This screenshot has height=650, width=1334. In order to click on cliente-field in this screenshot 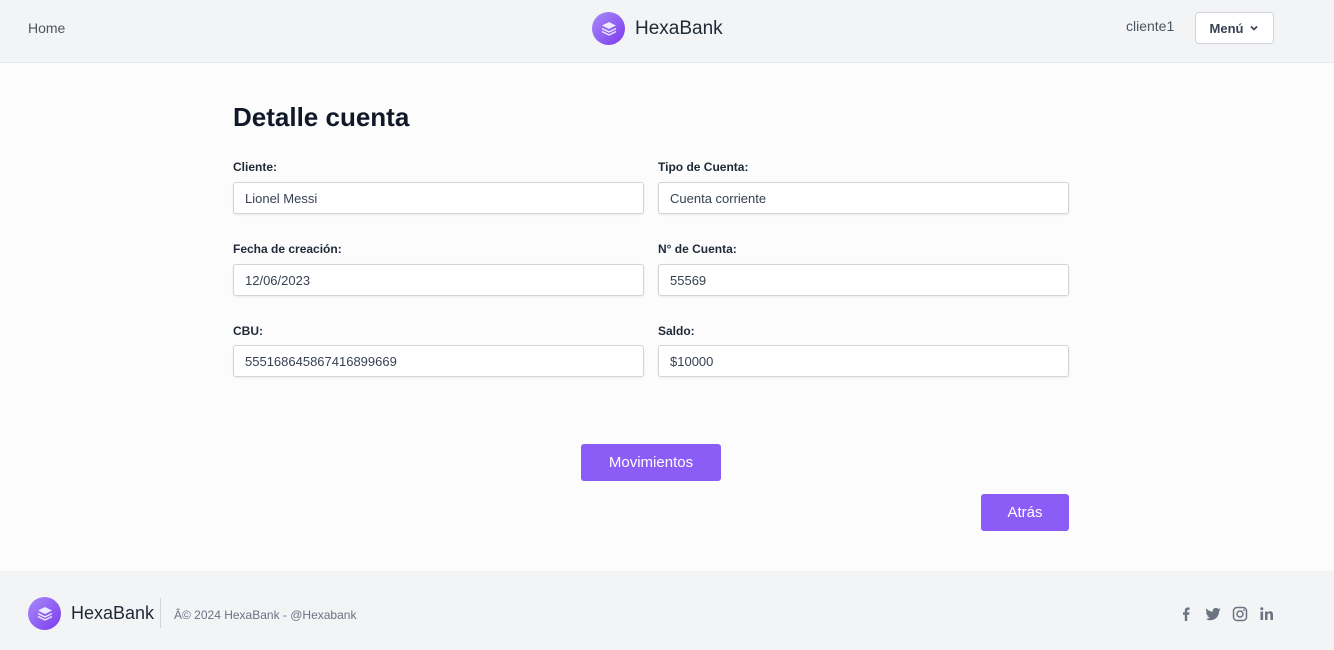, I will do `click(438, 198)`.